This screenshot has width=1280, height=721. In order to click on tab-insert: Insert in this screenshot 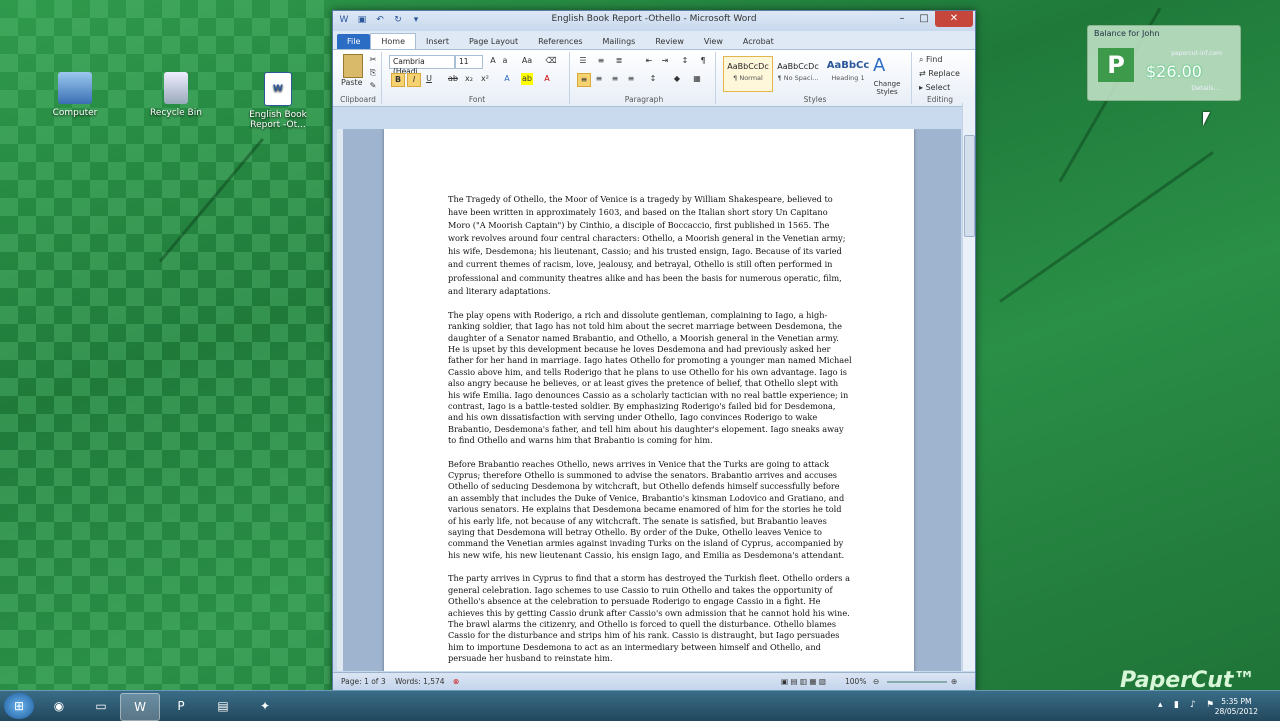, I will do `click(437, 41)`.